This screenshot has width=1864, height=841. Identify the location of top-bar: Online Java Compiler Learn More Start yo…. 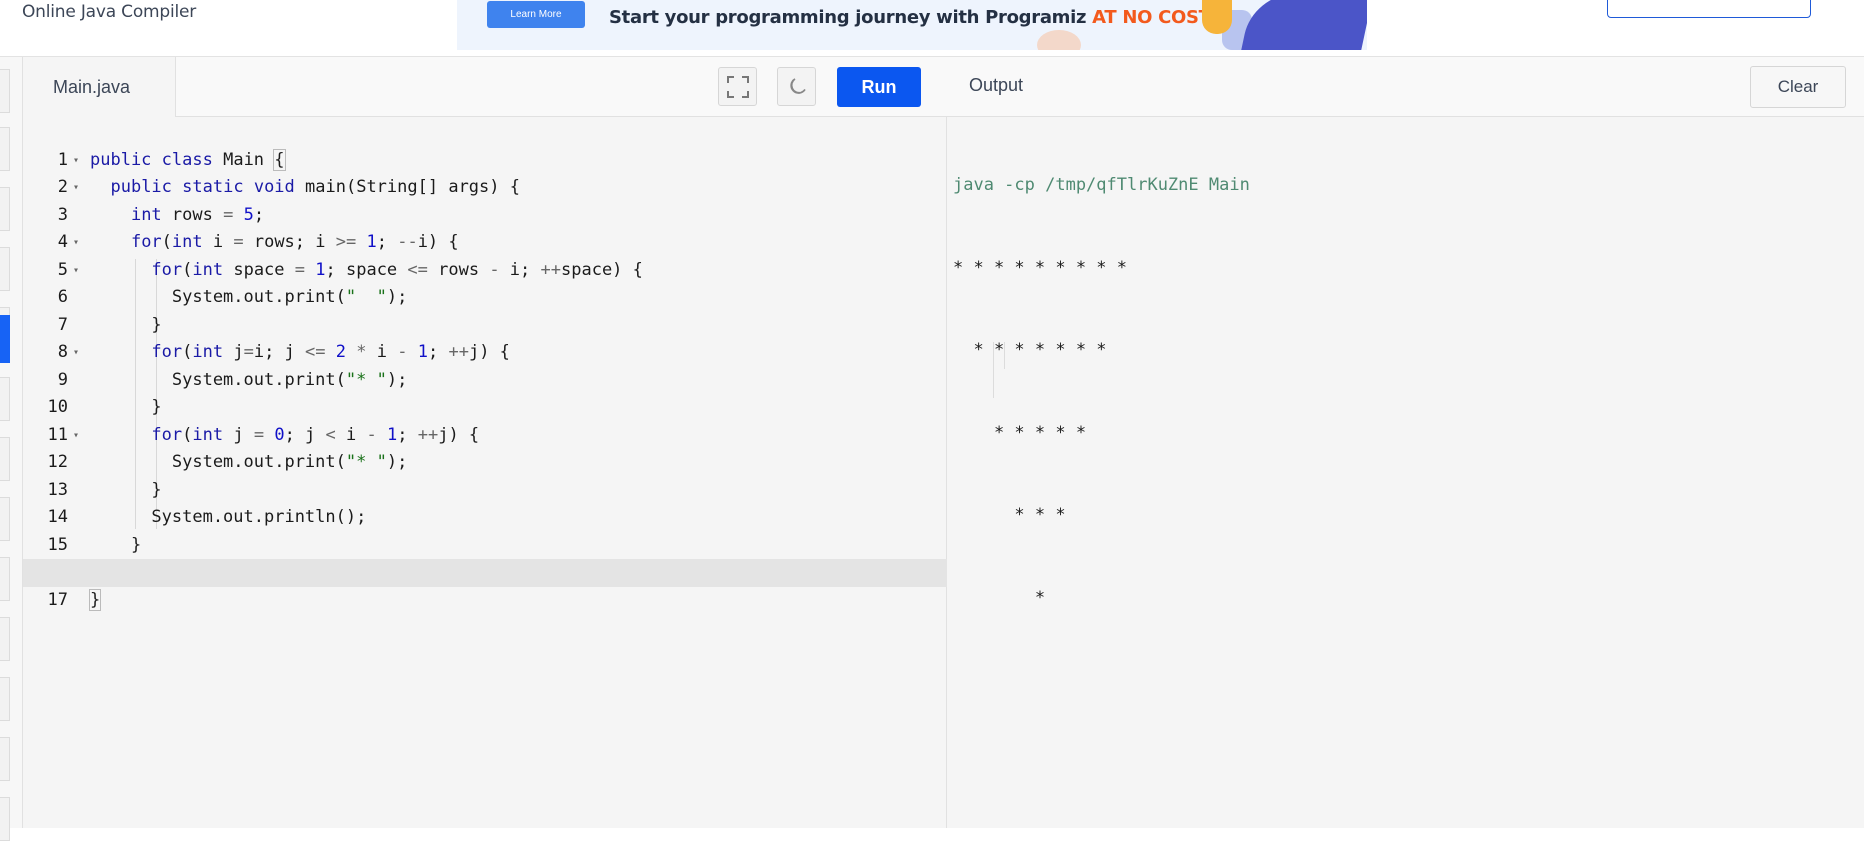
(932, 28).